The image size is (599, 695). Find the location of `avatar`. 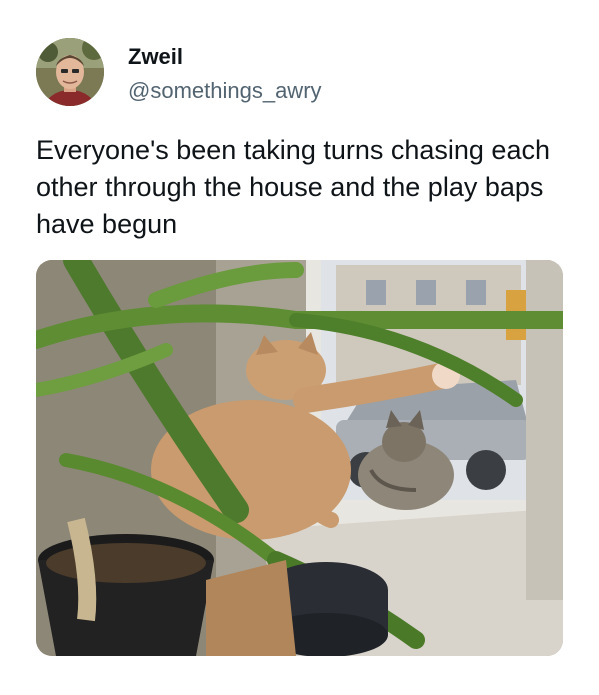

avatar is located at coordinates (70, 72).